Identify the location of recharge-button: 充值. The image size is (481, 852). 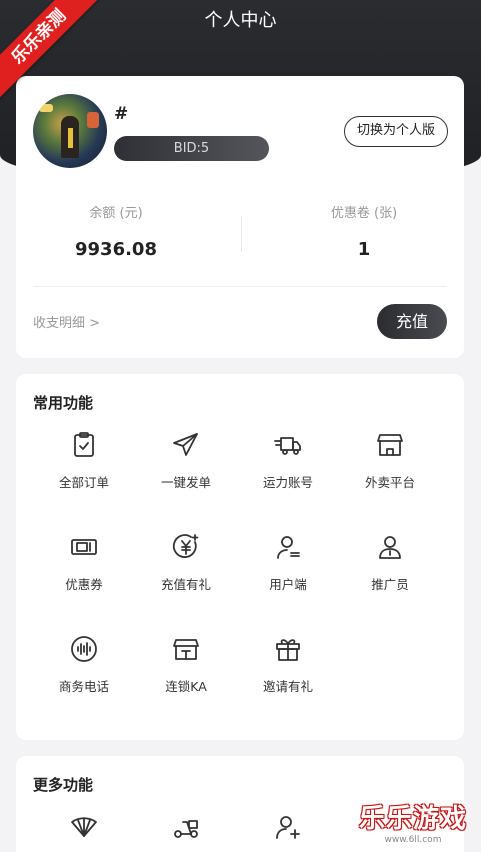
(412, 321).